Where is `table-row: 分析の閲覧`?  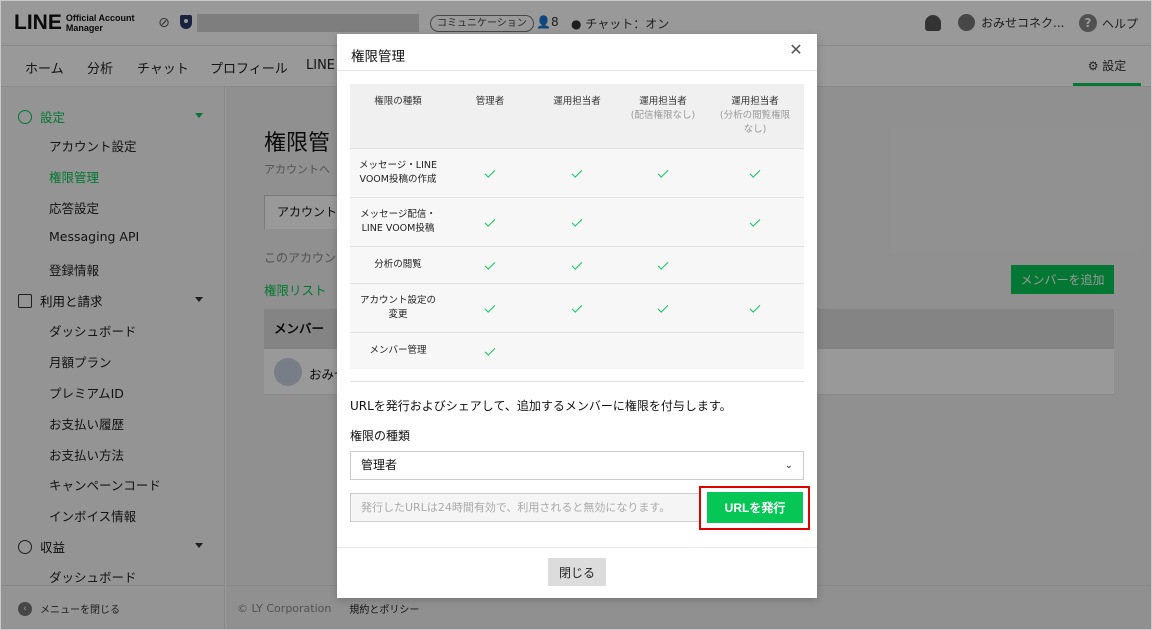
table-row: 分析の閲覧 is located at coordinates (577, 264).